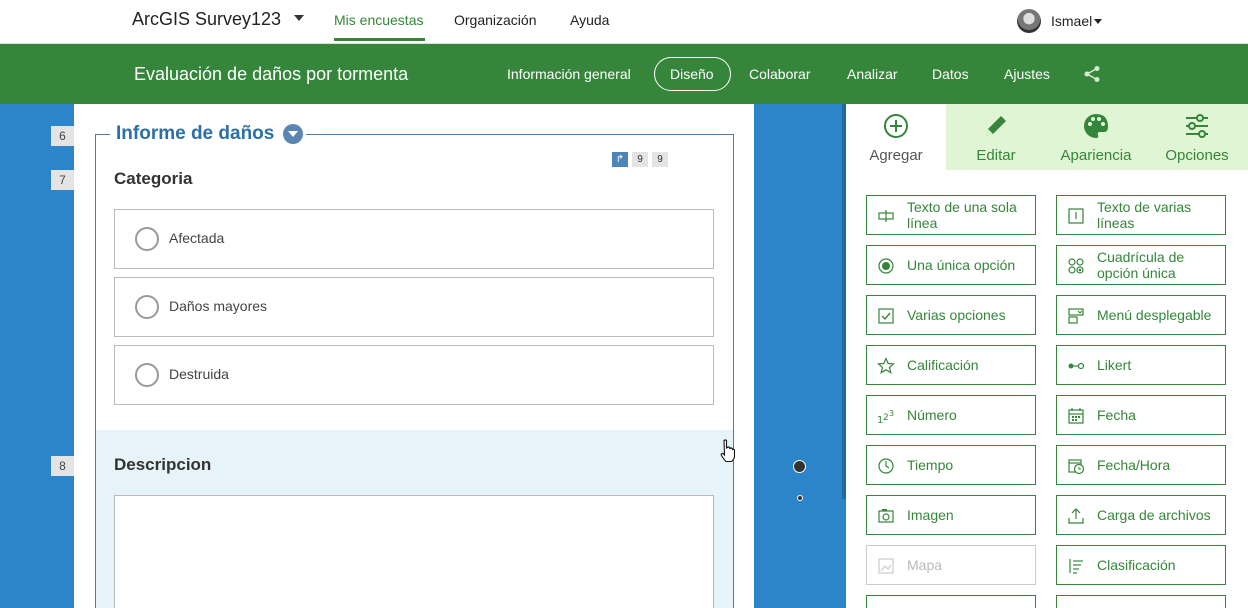 This screenshot has width=1248, height=608. What do you see at coordinates (195, 134) in the screenshot?
I see `group-title: Informe de daños` at bounding box center [195, 134].